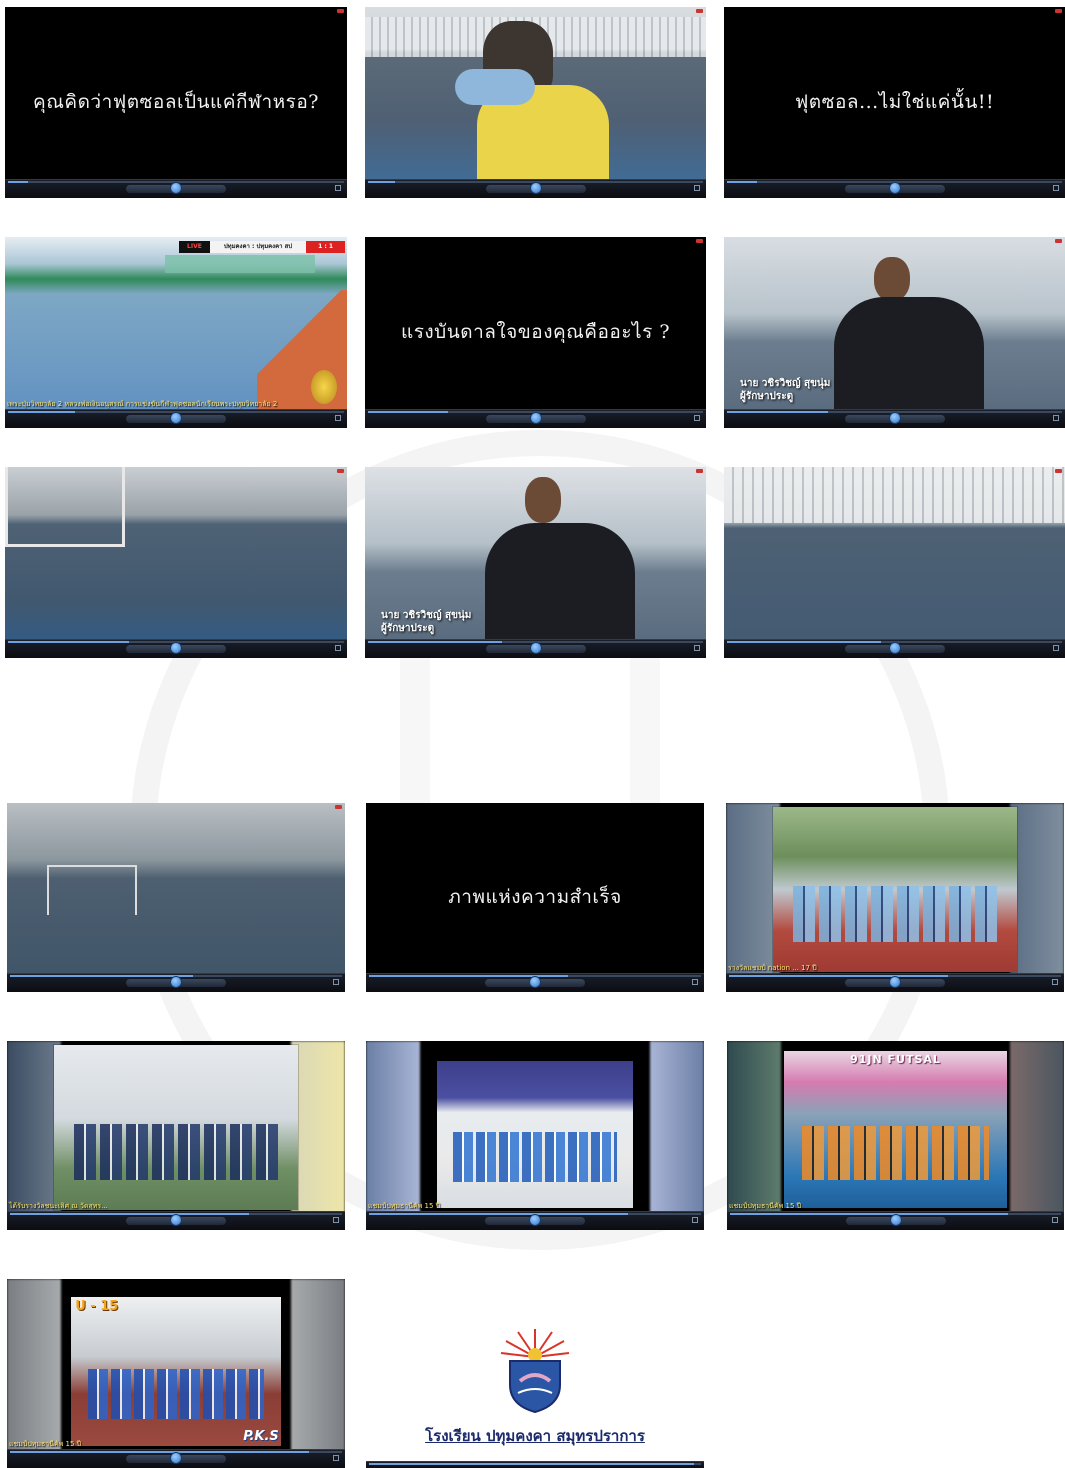 This screenshot has height=1468, width=1065. I want to click on school-name: โรงเรียน ปทุมคงคา สมุทรปราการ, so click(535, 1436).